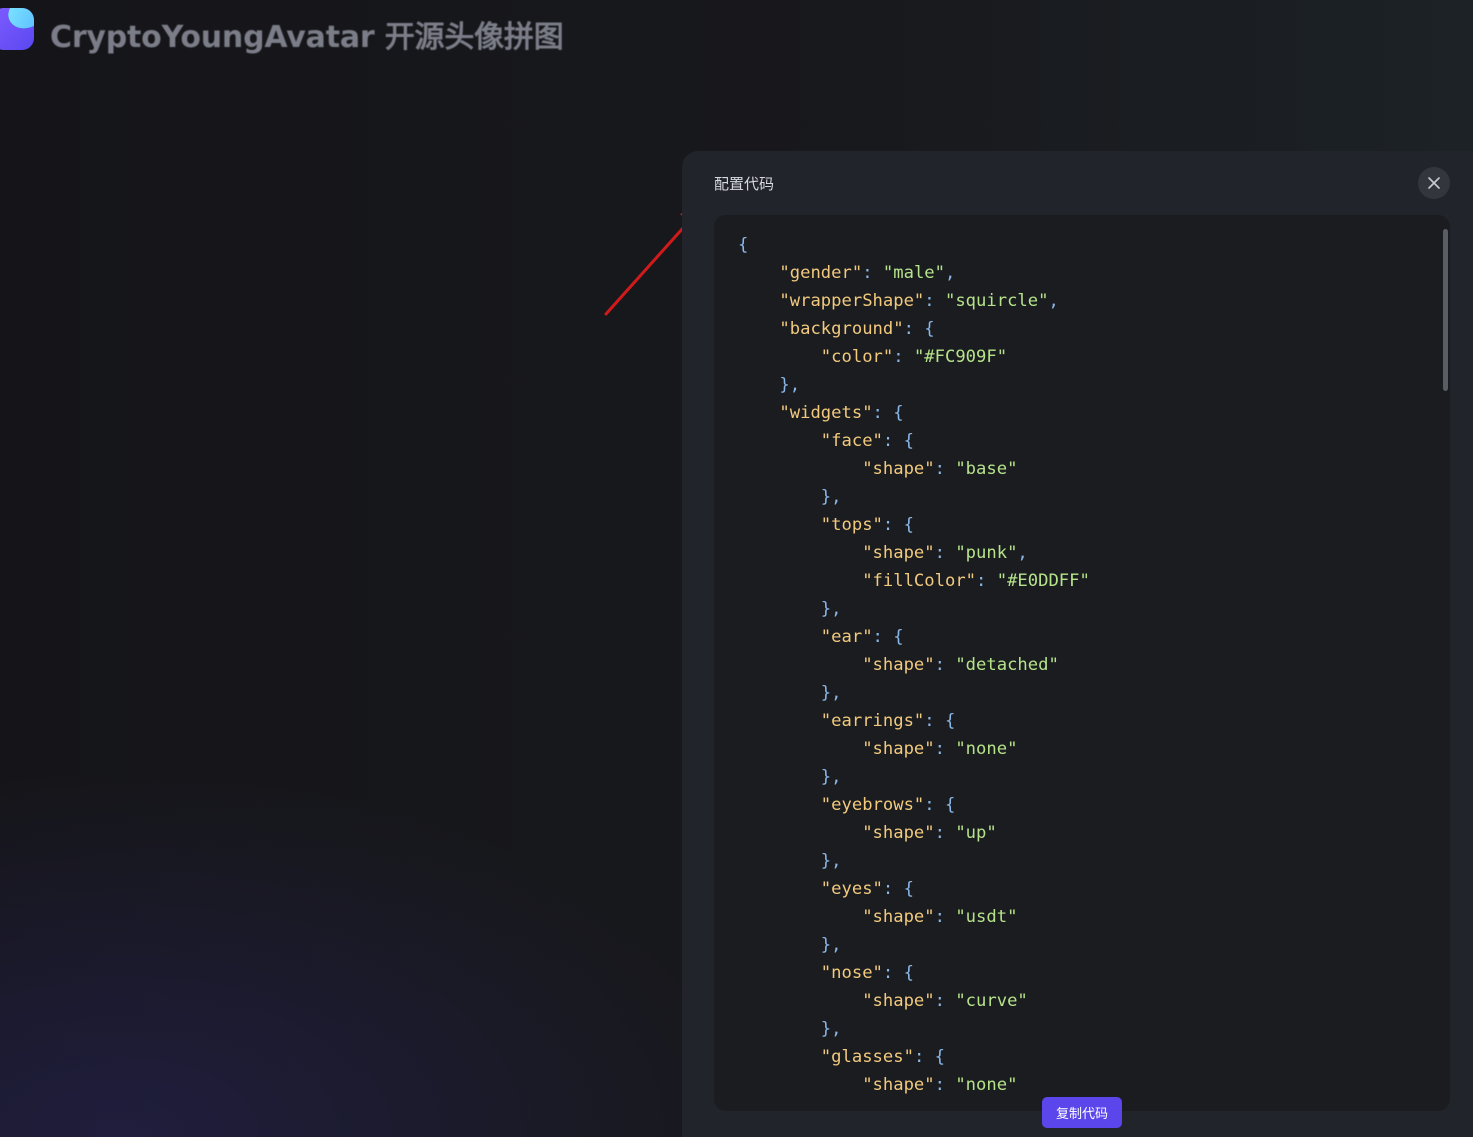 The height and width of the screenshot is (1137, 1473). I want to click on code-token: "background", so click(841, 329).